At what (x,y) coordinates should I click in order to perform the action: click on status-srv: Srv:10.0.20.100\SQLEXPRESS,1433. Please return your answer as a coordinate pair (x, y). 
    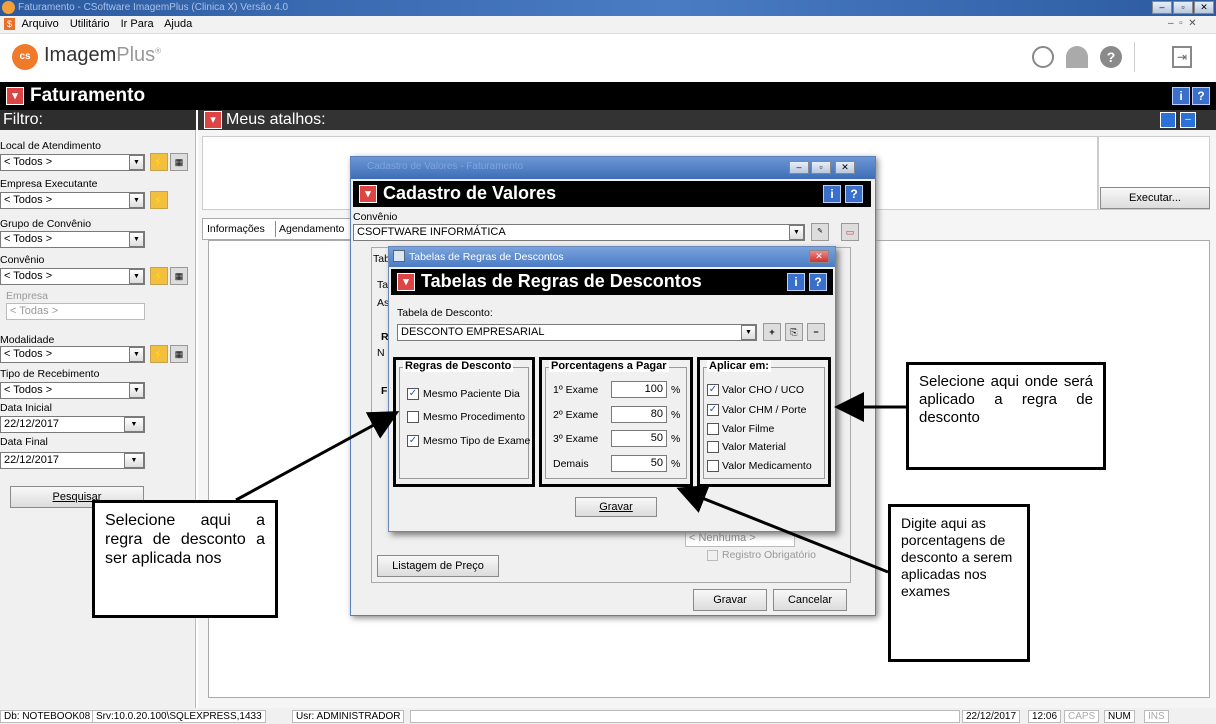
    Looking at the image, I should click on (179, 716).